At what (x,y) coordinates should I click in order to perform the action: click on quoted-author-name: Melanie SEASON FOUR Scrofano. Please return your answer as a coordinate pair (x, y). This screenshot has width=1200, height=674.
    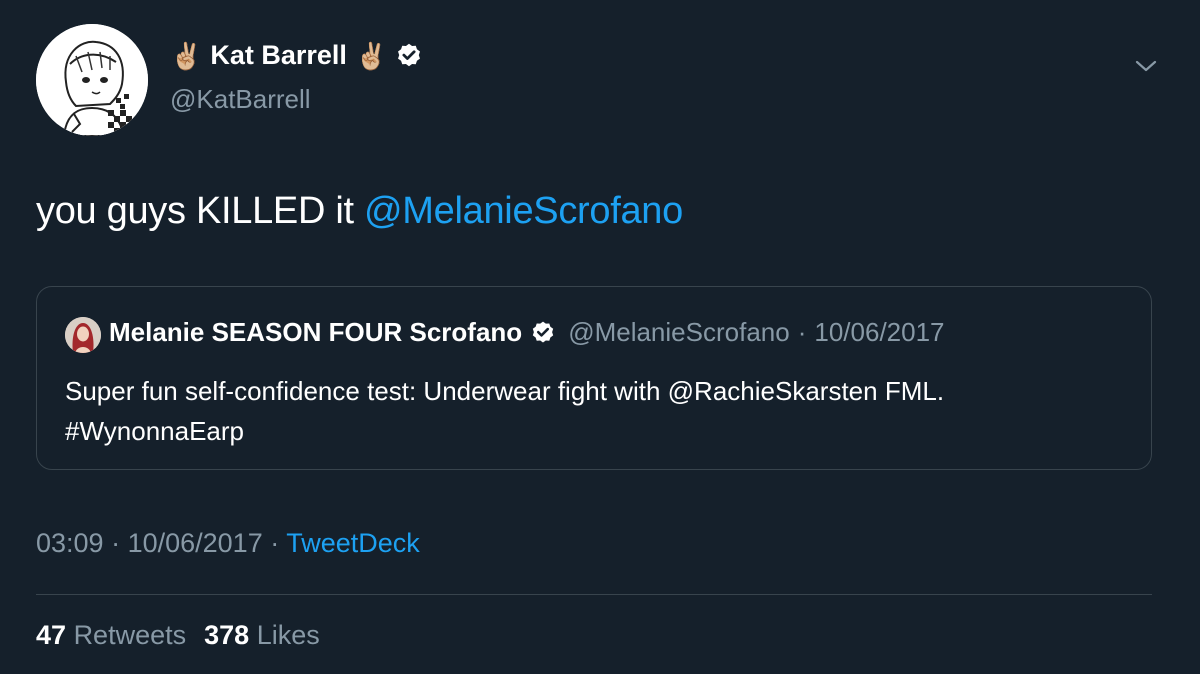
    Looking at the image, I should click on (315, 332).